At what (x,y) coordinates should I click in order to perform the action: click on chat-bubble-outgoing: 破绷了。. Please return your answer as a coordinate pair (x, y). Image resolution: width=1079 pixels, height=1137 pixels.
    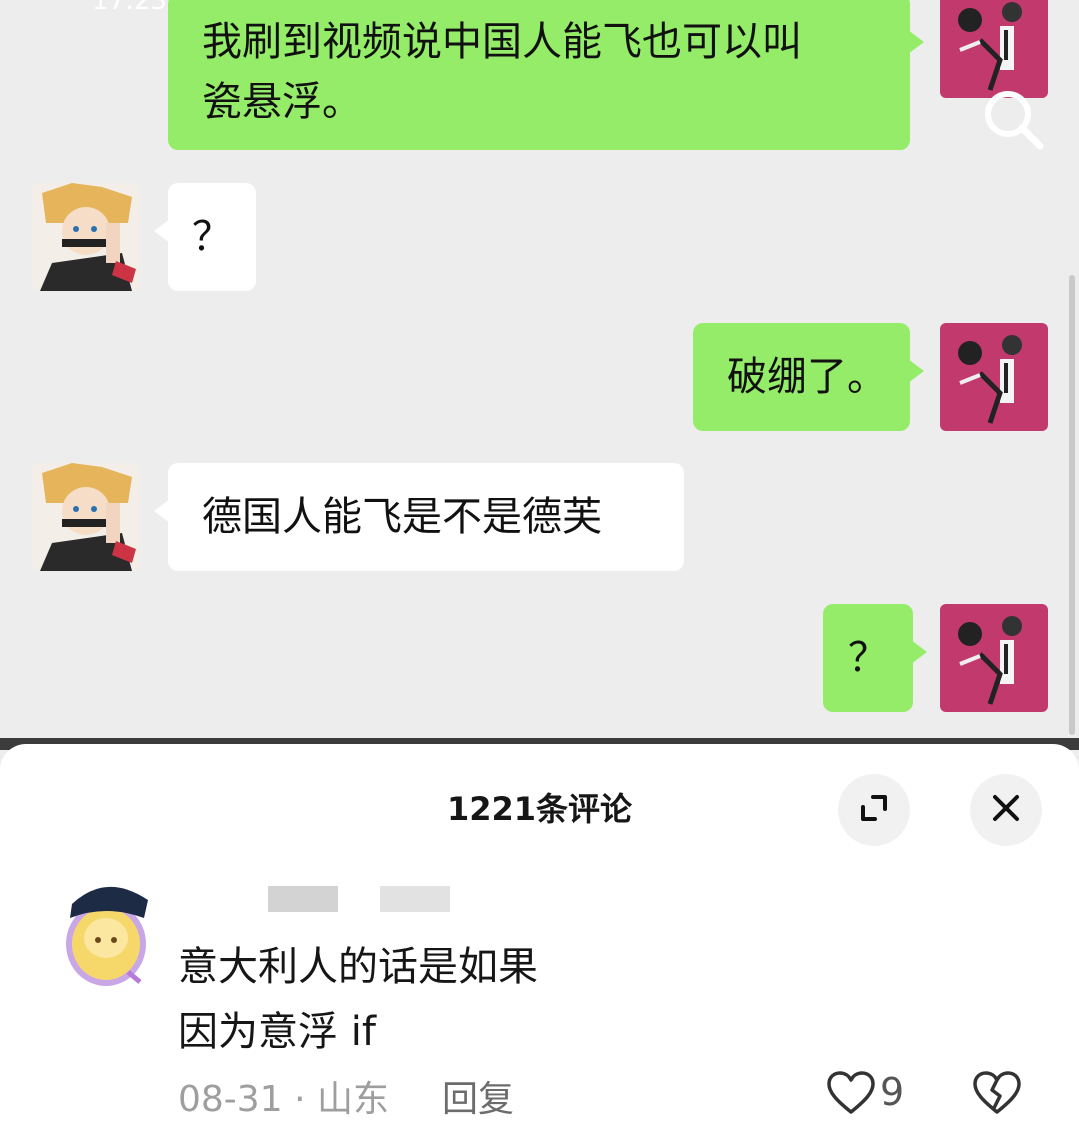
    Looking at the image, I should click on (808, 377).